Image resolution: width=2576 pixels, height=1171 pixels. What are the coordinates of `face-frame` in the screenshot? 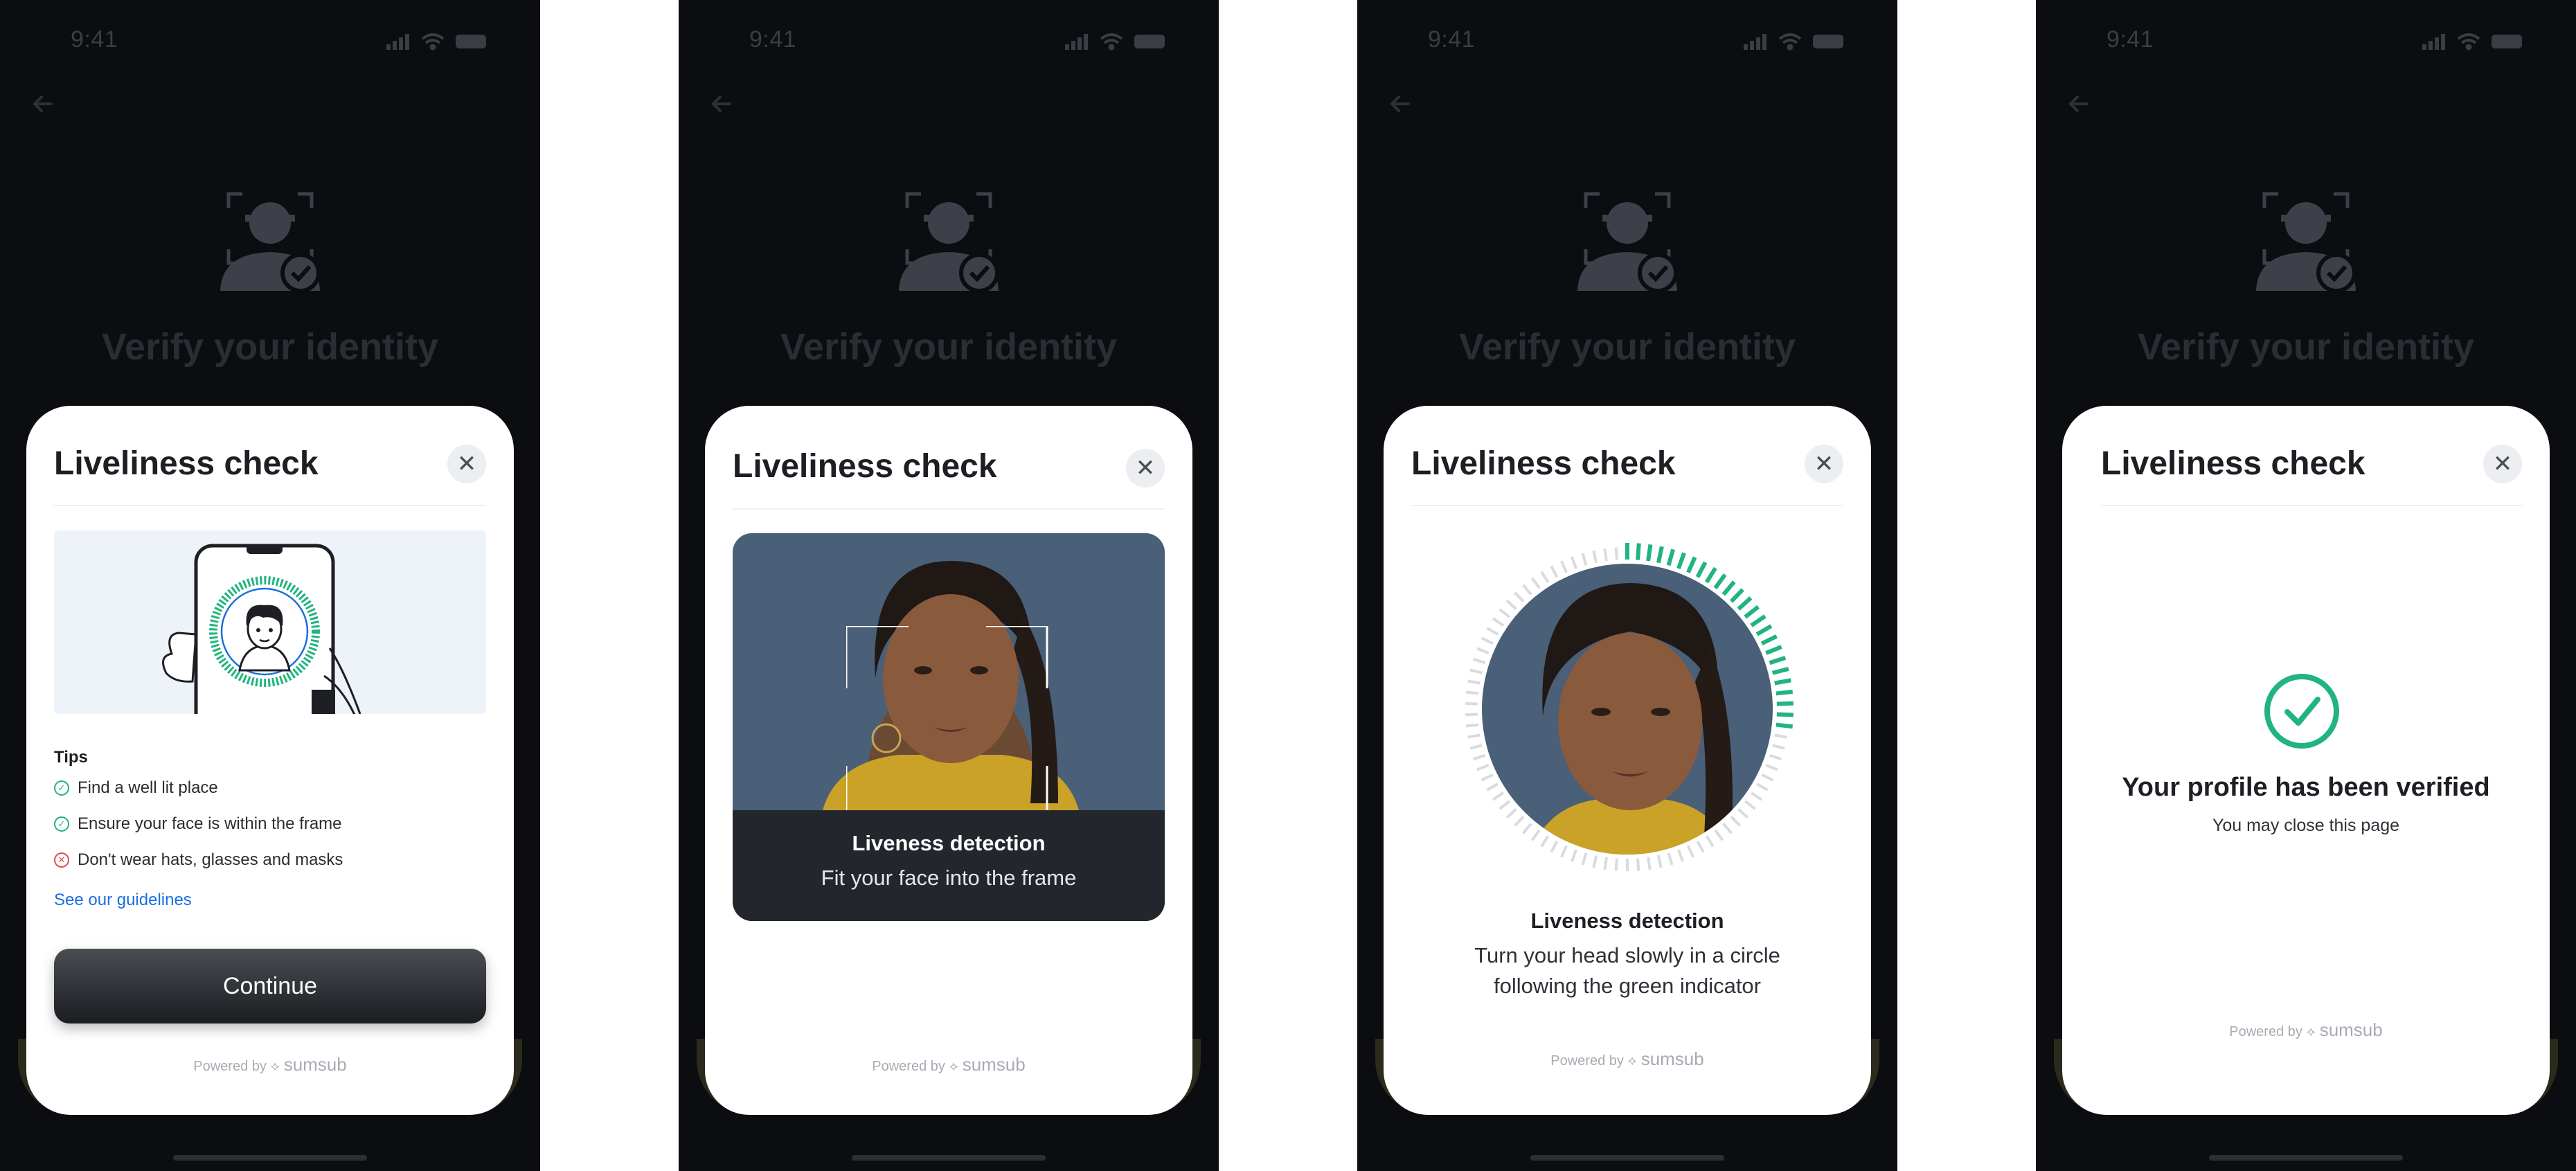 It's located at (947, 727).